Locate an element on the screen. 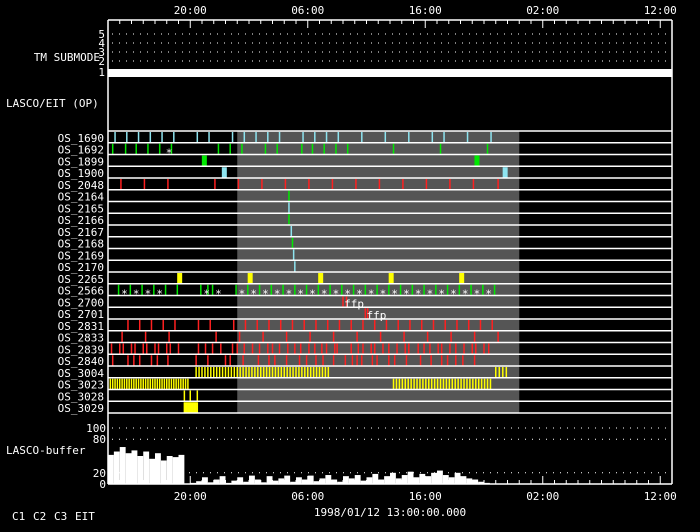 This screenshot has width=700, height=532. tm-level-label: 1 is located at coordinates (101, 72).